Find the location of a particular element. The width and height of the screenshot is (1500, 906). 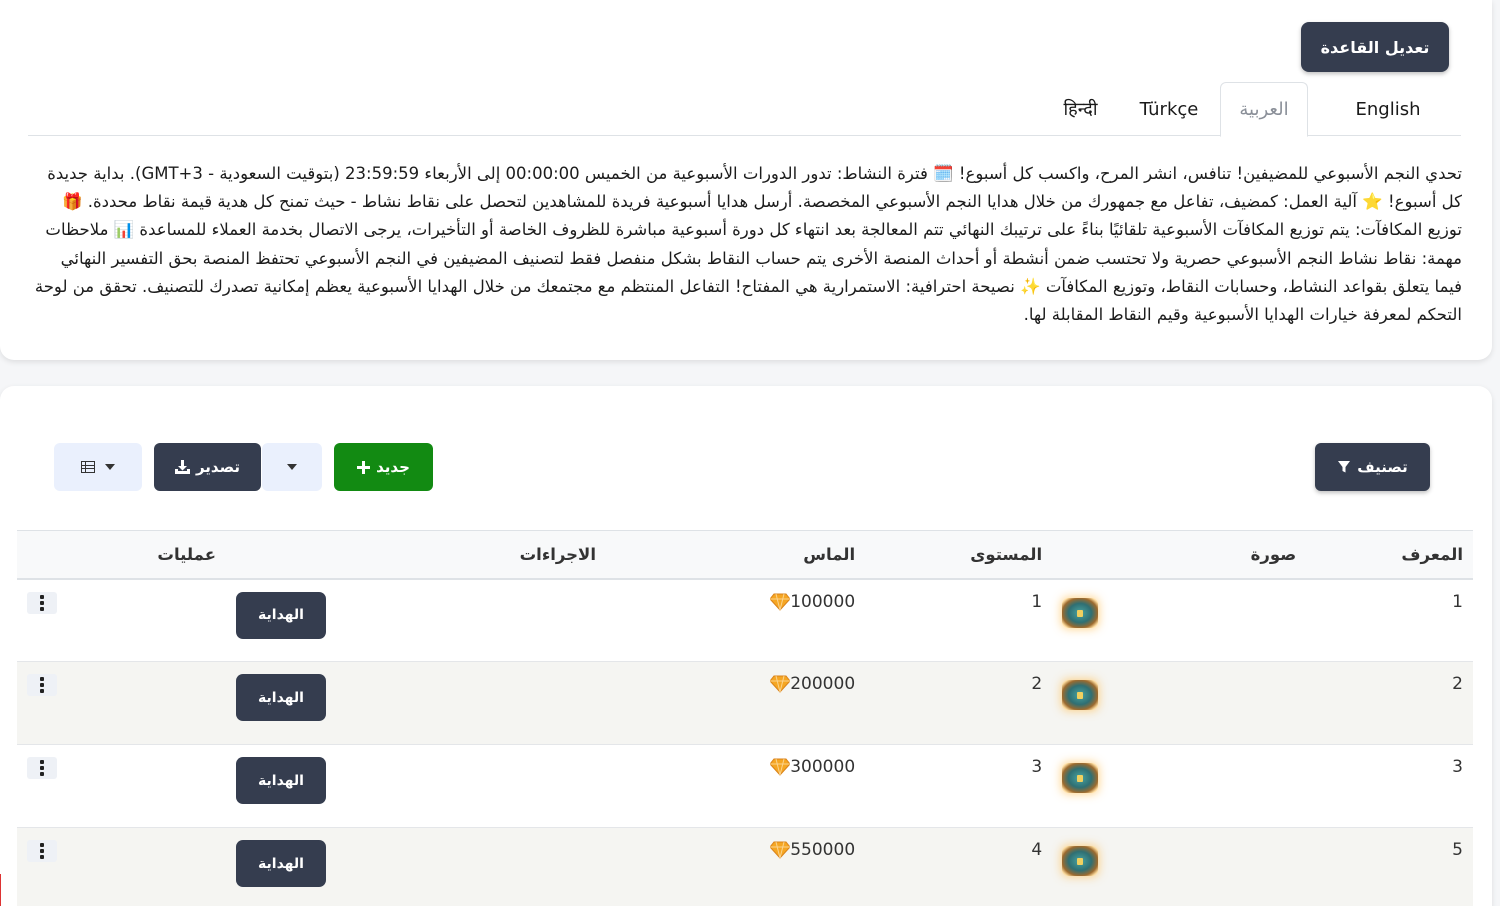

filter-button: تصنيف is located at coordinates (1372, 467).